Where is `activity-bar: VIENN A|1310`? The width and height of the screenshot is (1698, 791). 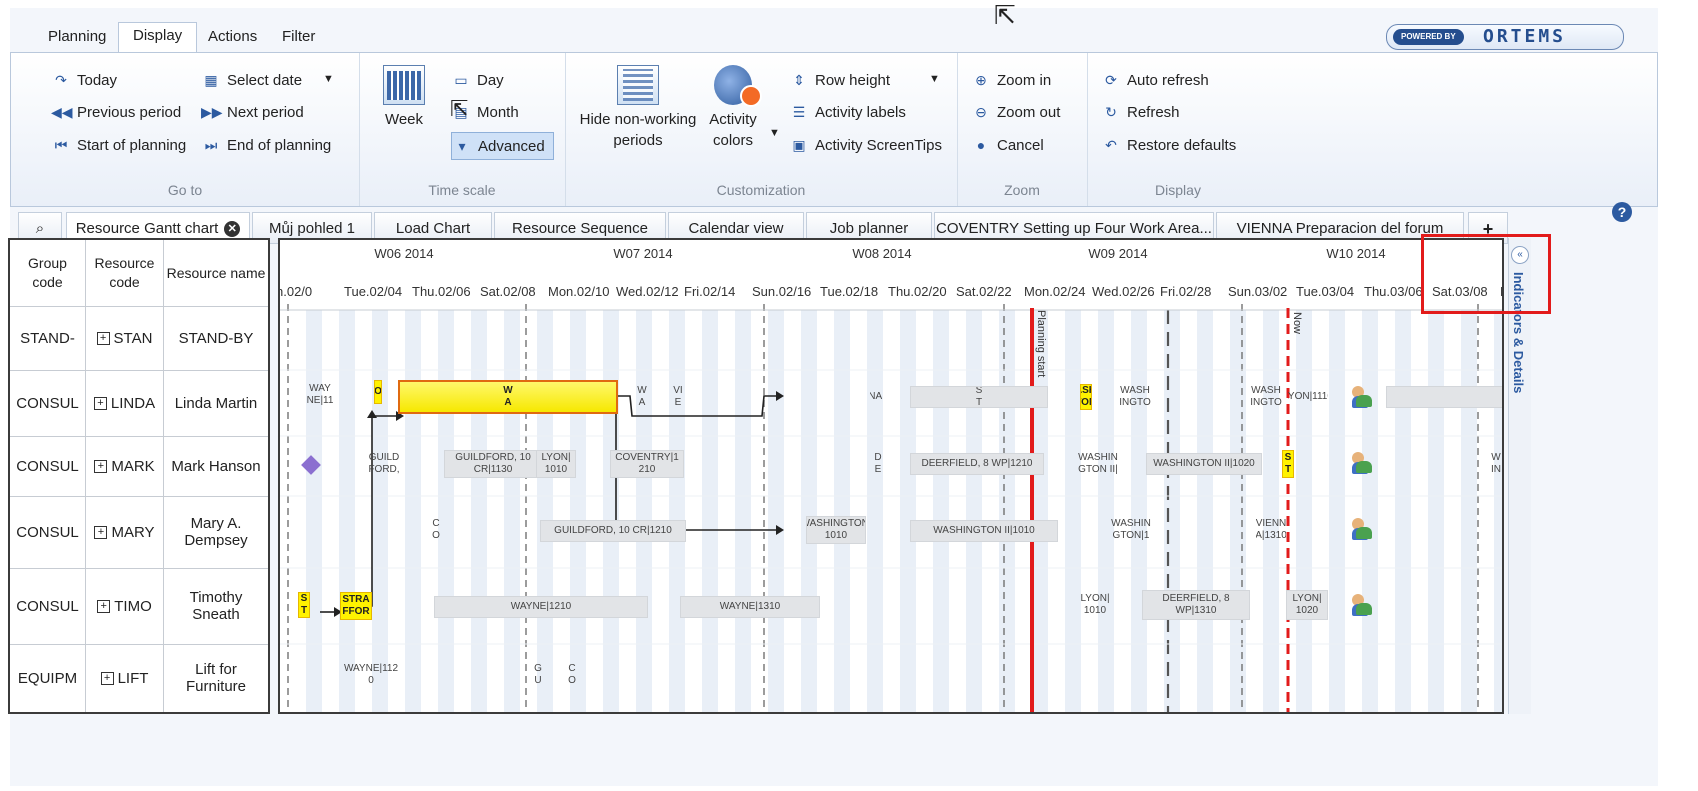
activity-bar: VIENN A|1310 is located at coordinates (1271, 530).